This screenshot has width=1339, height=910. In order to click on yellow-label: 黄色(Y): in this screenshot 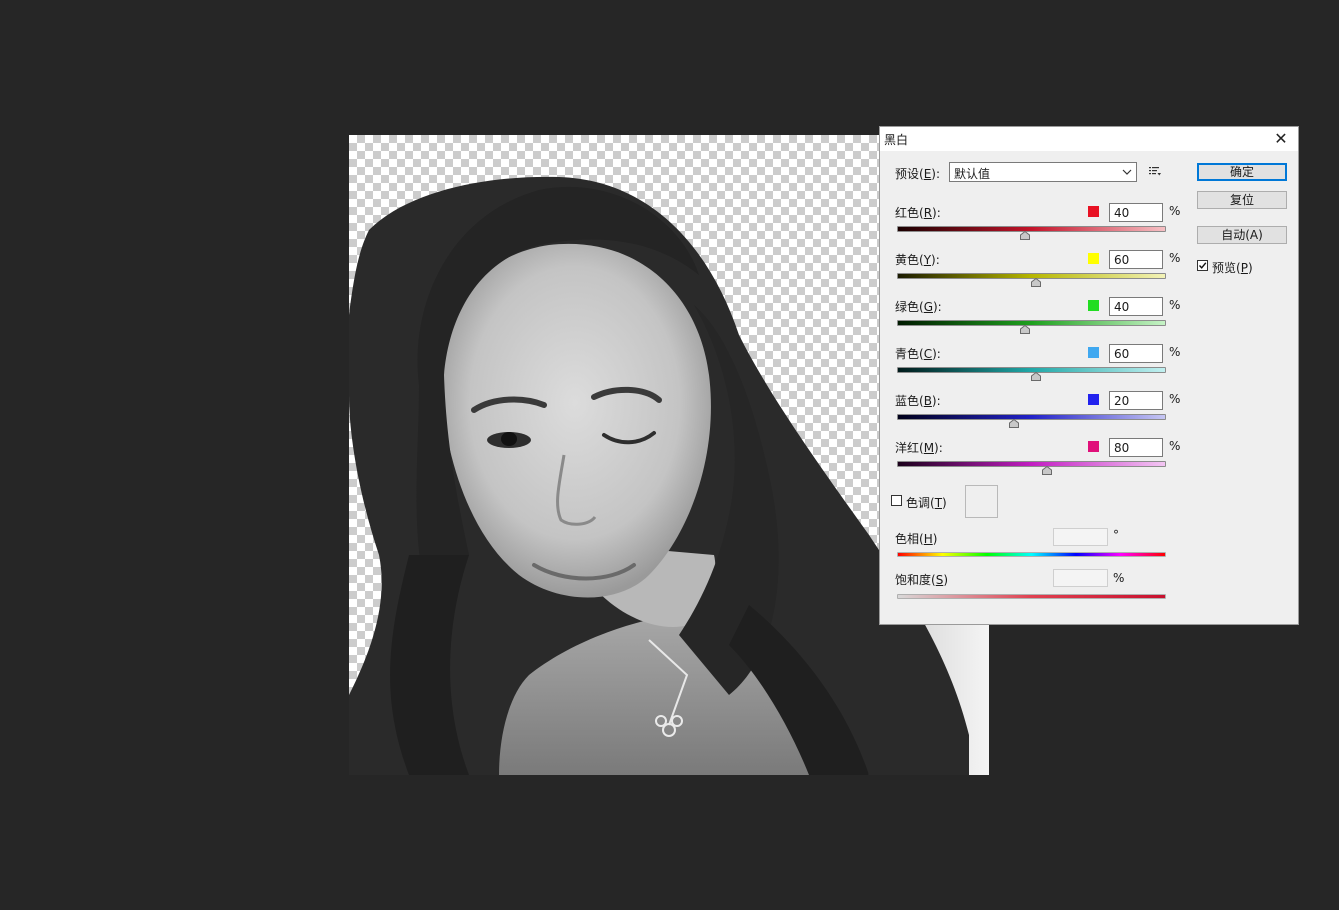, I will do `click(917, 259)`.